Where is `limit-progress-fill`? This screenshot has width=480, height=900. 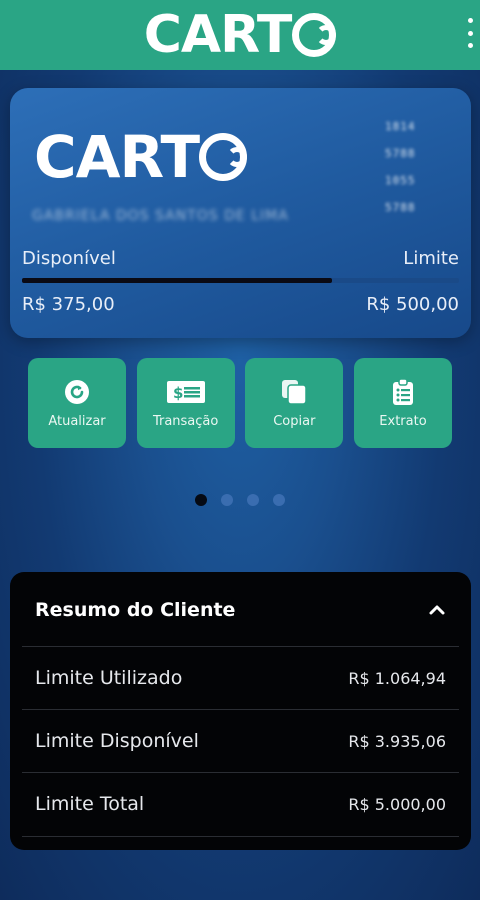
limit-progress-fill is located at coordinates (177, 280).